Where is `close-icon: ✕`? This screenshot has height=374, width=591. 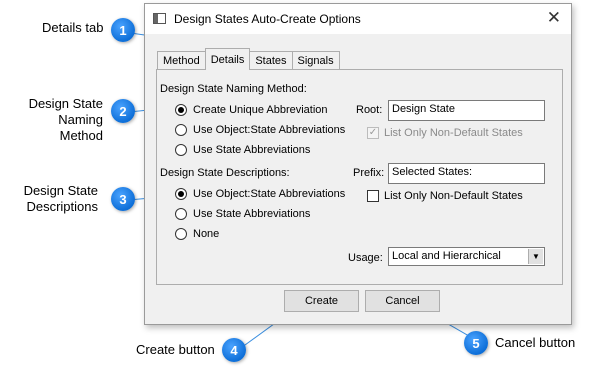
close-icon: ✕ is located at coordinates (554, 18).